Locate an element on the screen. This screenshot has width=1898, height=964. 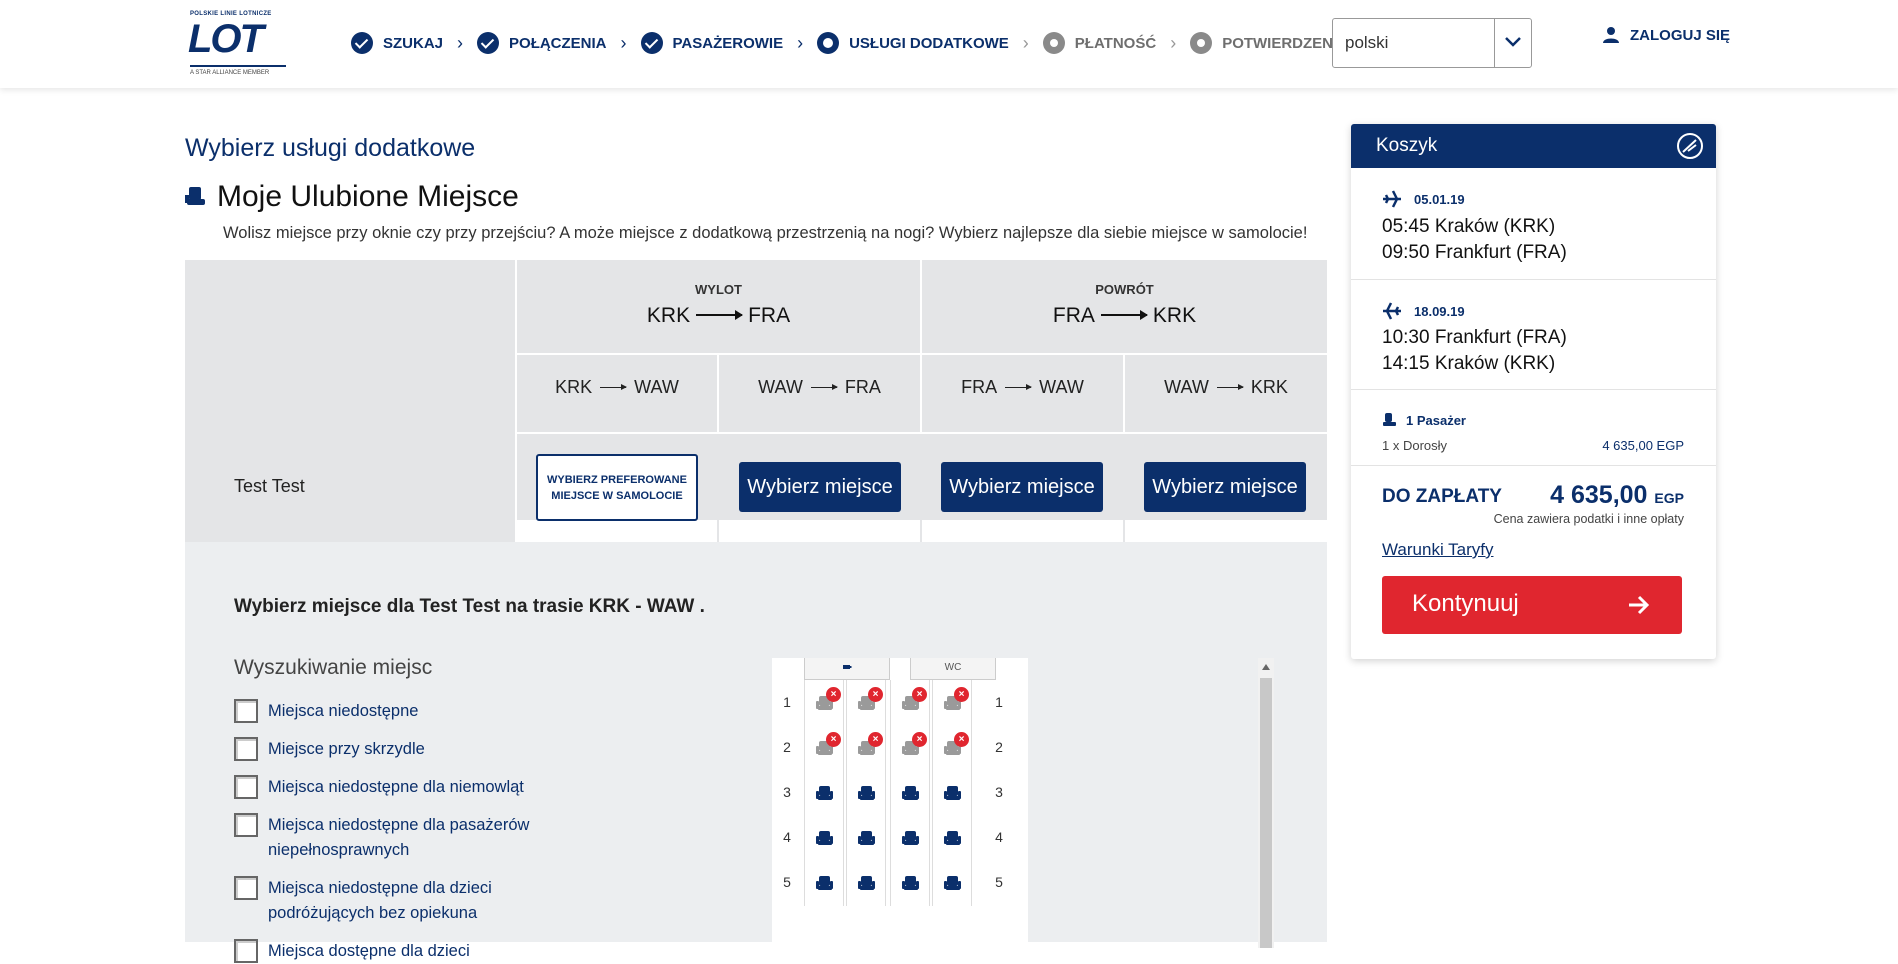
logo-mark: LOT is located at coordinates (226, 39).